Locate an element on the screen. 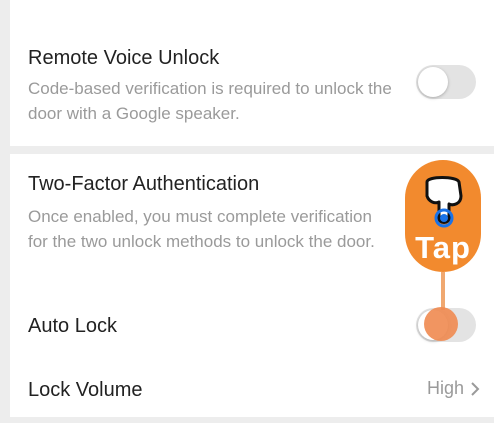  remote-voice-unlock-toggle is located at coordinates (446, 82).